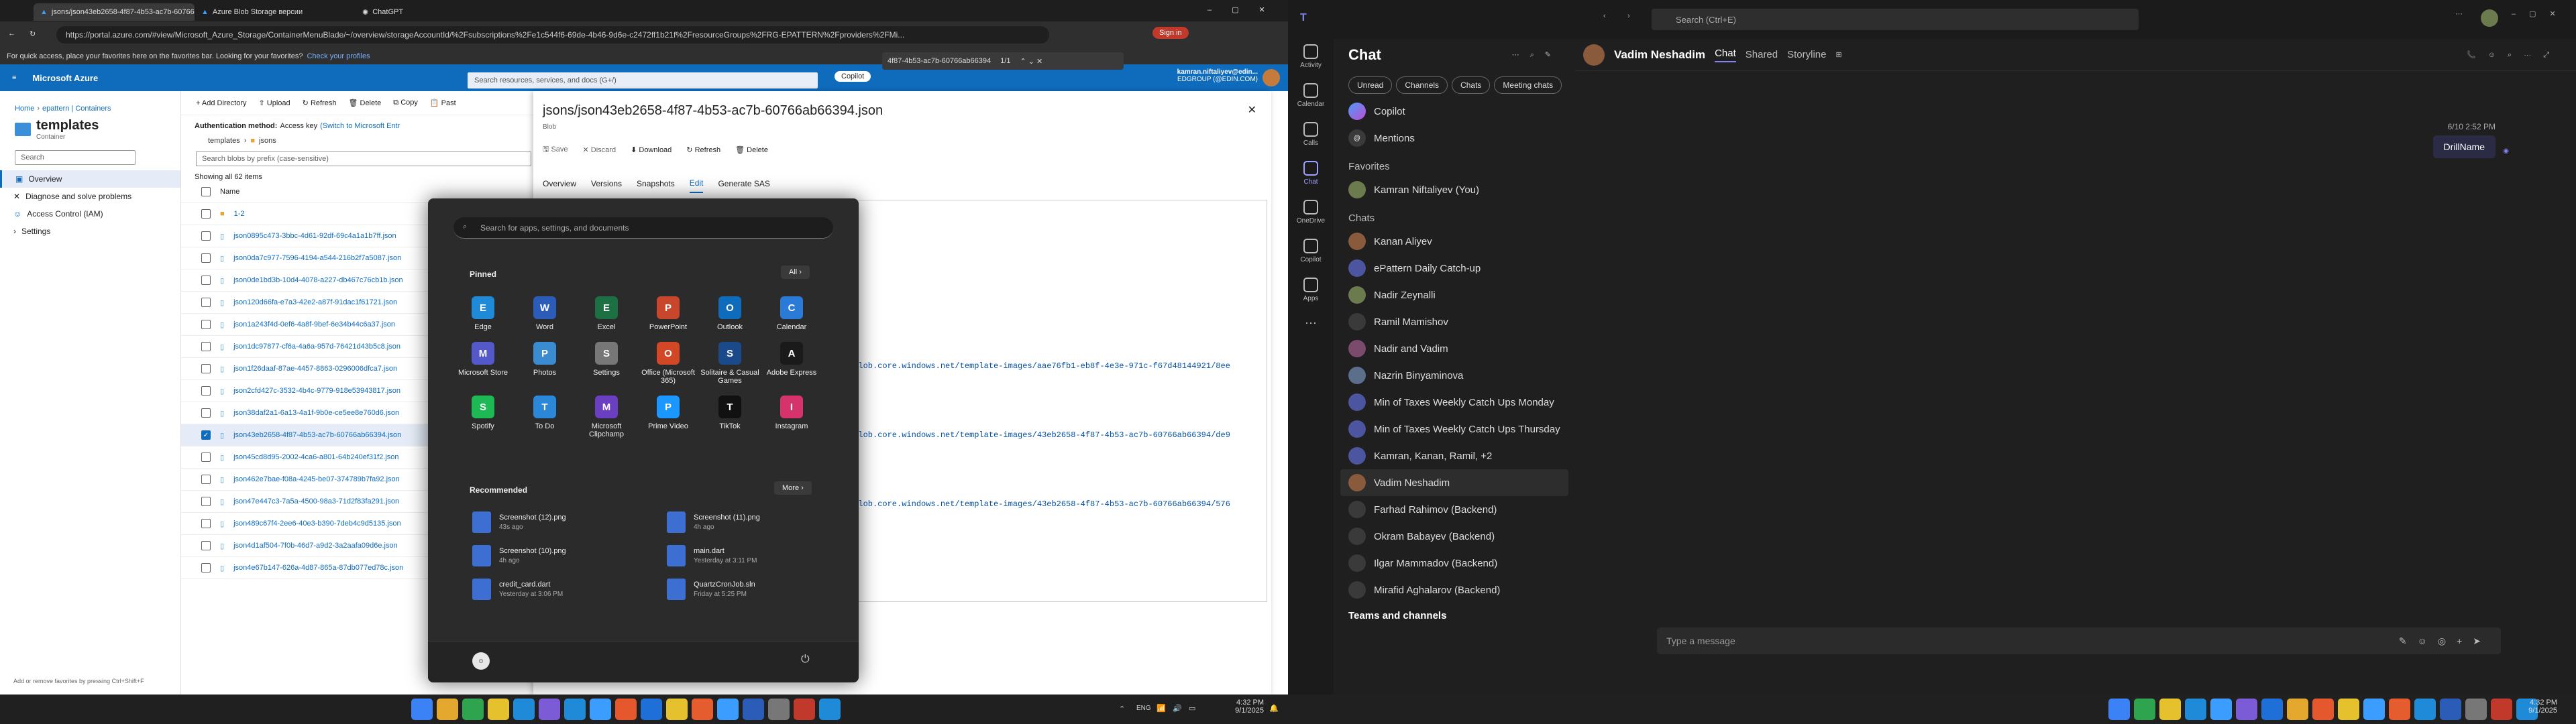  What do you see at coordinates (1454, 612) in the screenshot?
I see `teams-channels-heading: Teams and channels` at bounding box center [1454, 612].